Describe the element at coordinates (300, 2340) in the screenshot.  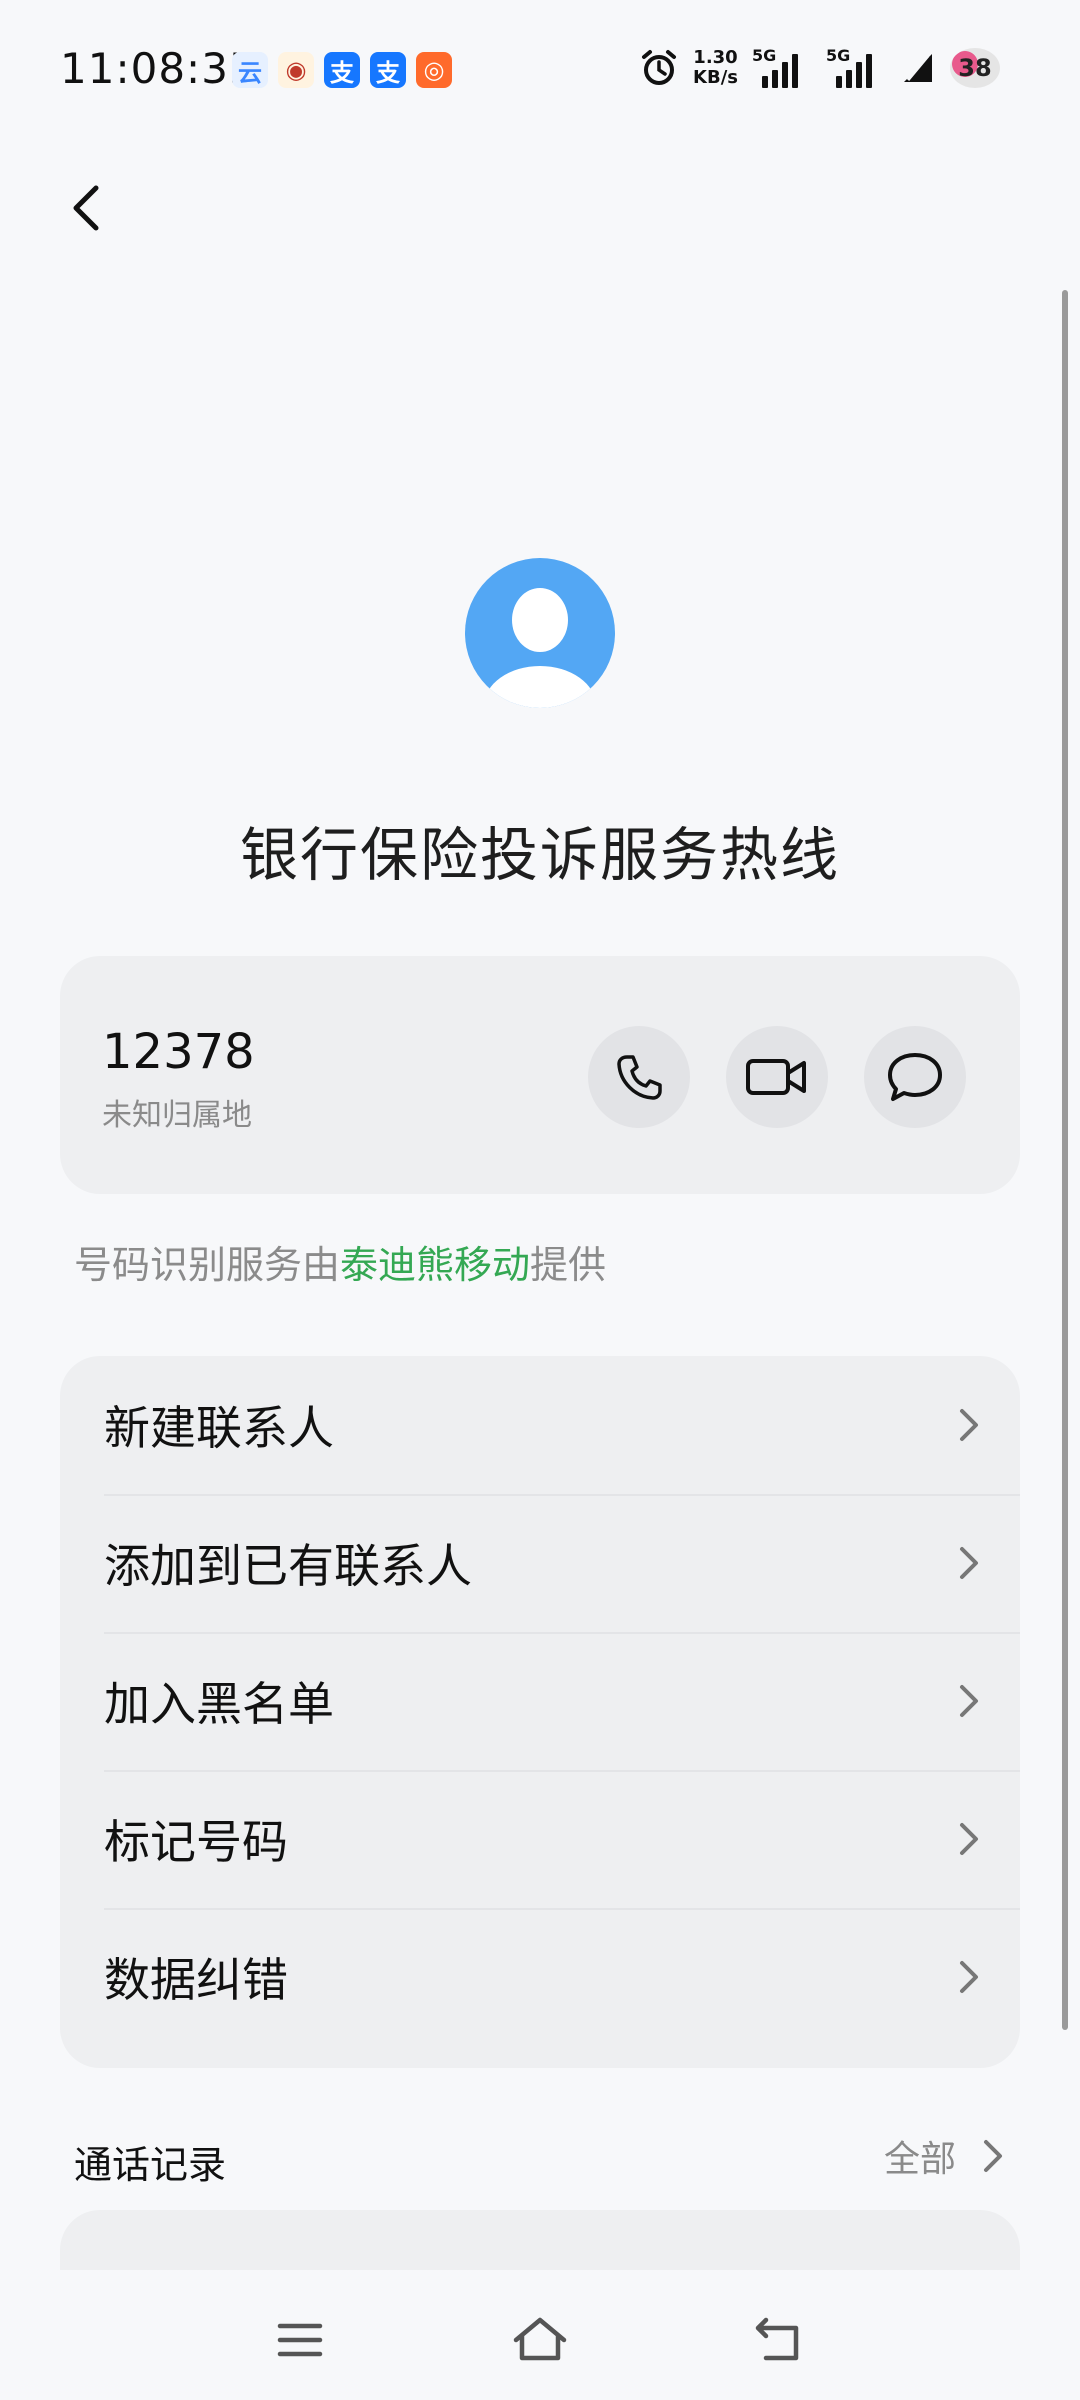
I see `menu-icon` at that location.